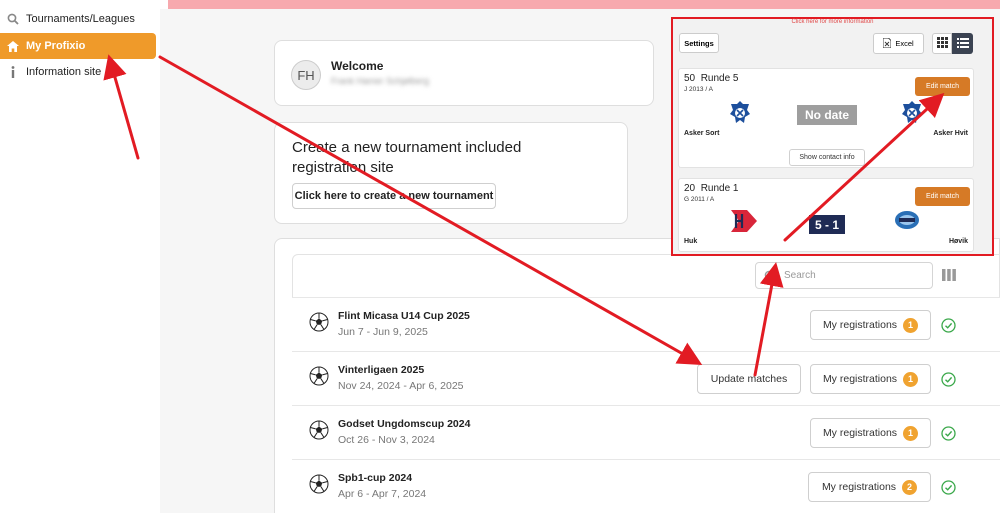 The image size is (1000, 513). What do you see at coordinates (13, 46) in the screenshot?
I see `home-icon` at bounding box center [13, 46].